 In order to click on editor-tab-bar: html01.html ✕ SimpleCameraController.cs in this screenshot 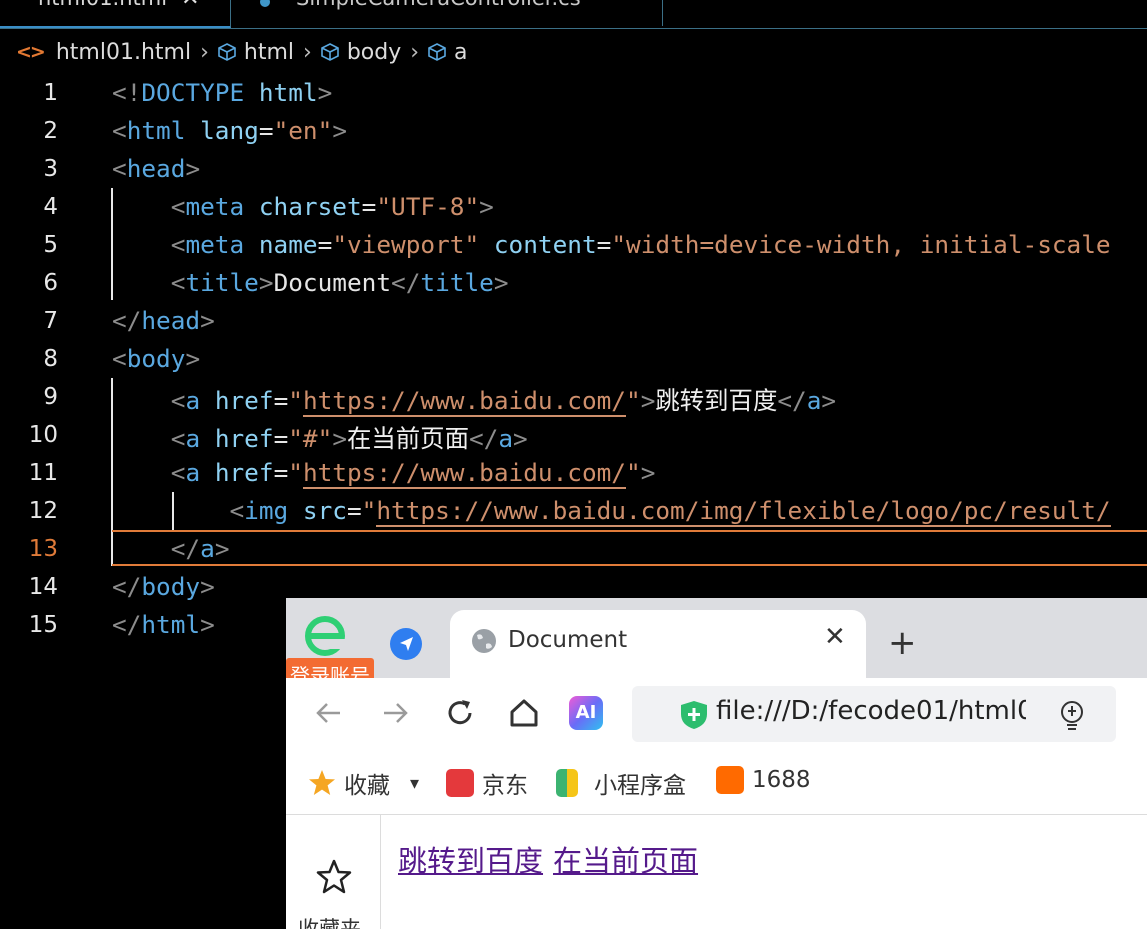, I will do `click(573, 14)`.